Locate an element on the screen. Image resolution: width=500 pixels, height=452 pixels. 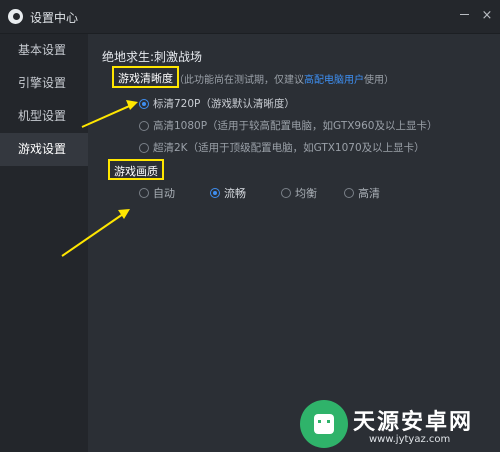
watermark: 天源安卓网 www.jytyaz.com is located at coordinates (398, 424).